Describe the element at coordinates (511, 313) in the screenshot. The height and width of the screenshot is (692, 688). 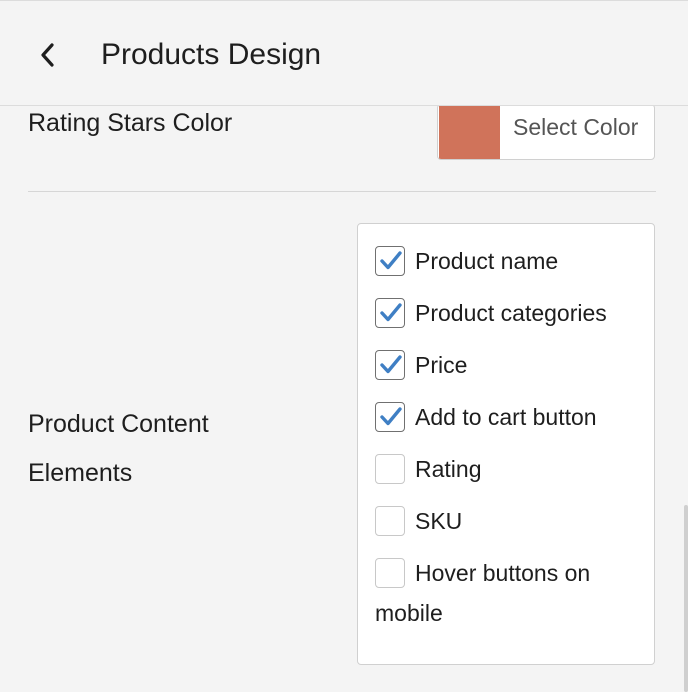
I see `option-label: Product categories` at that location.